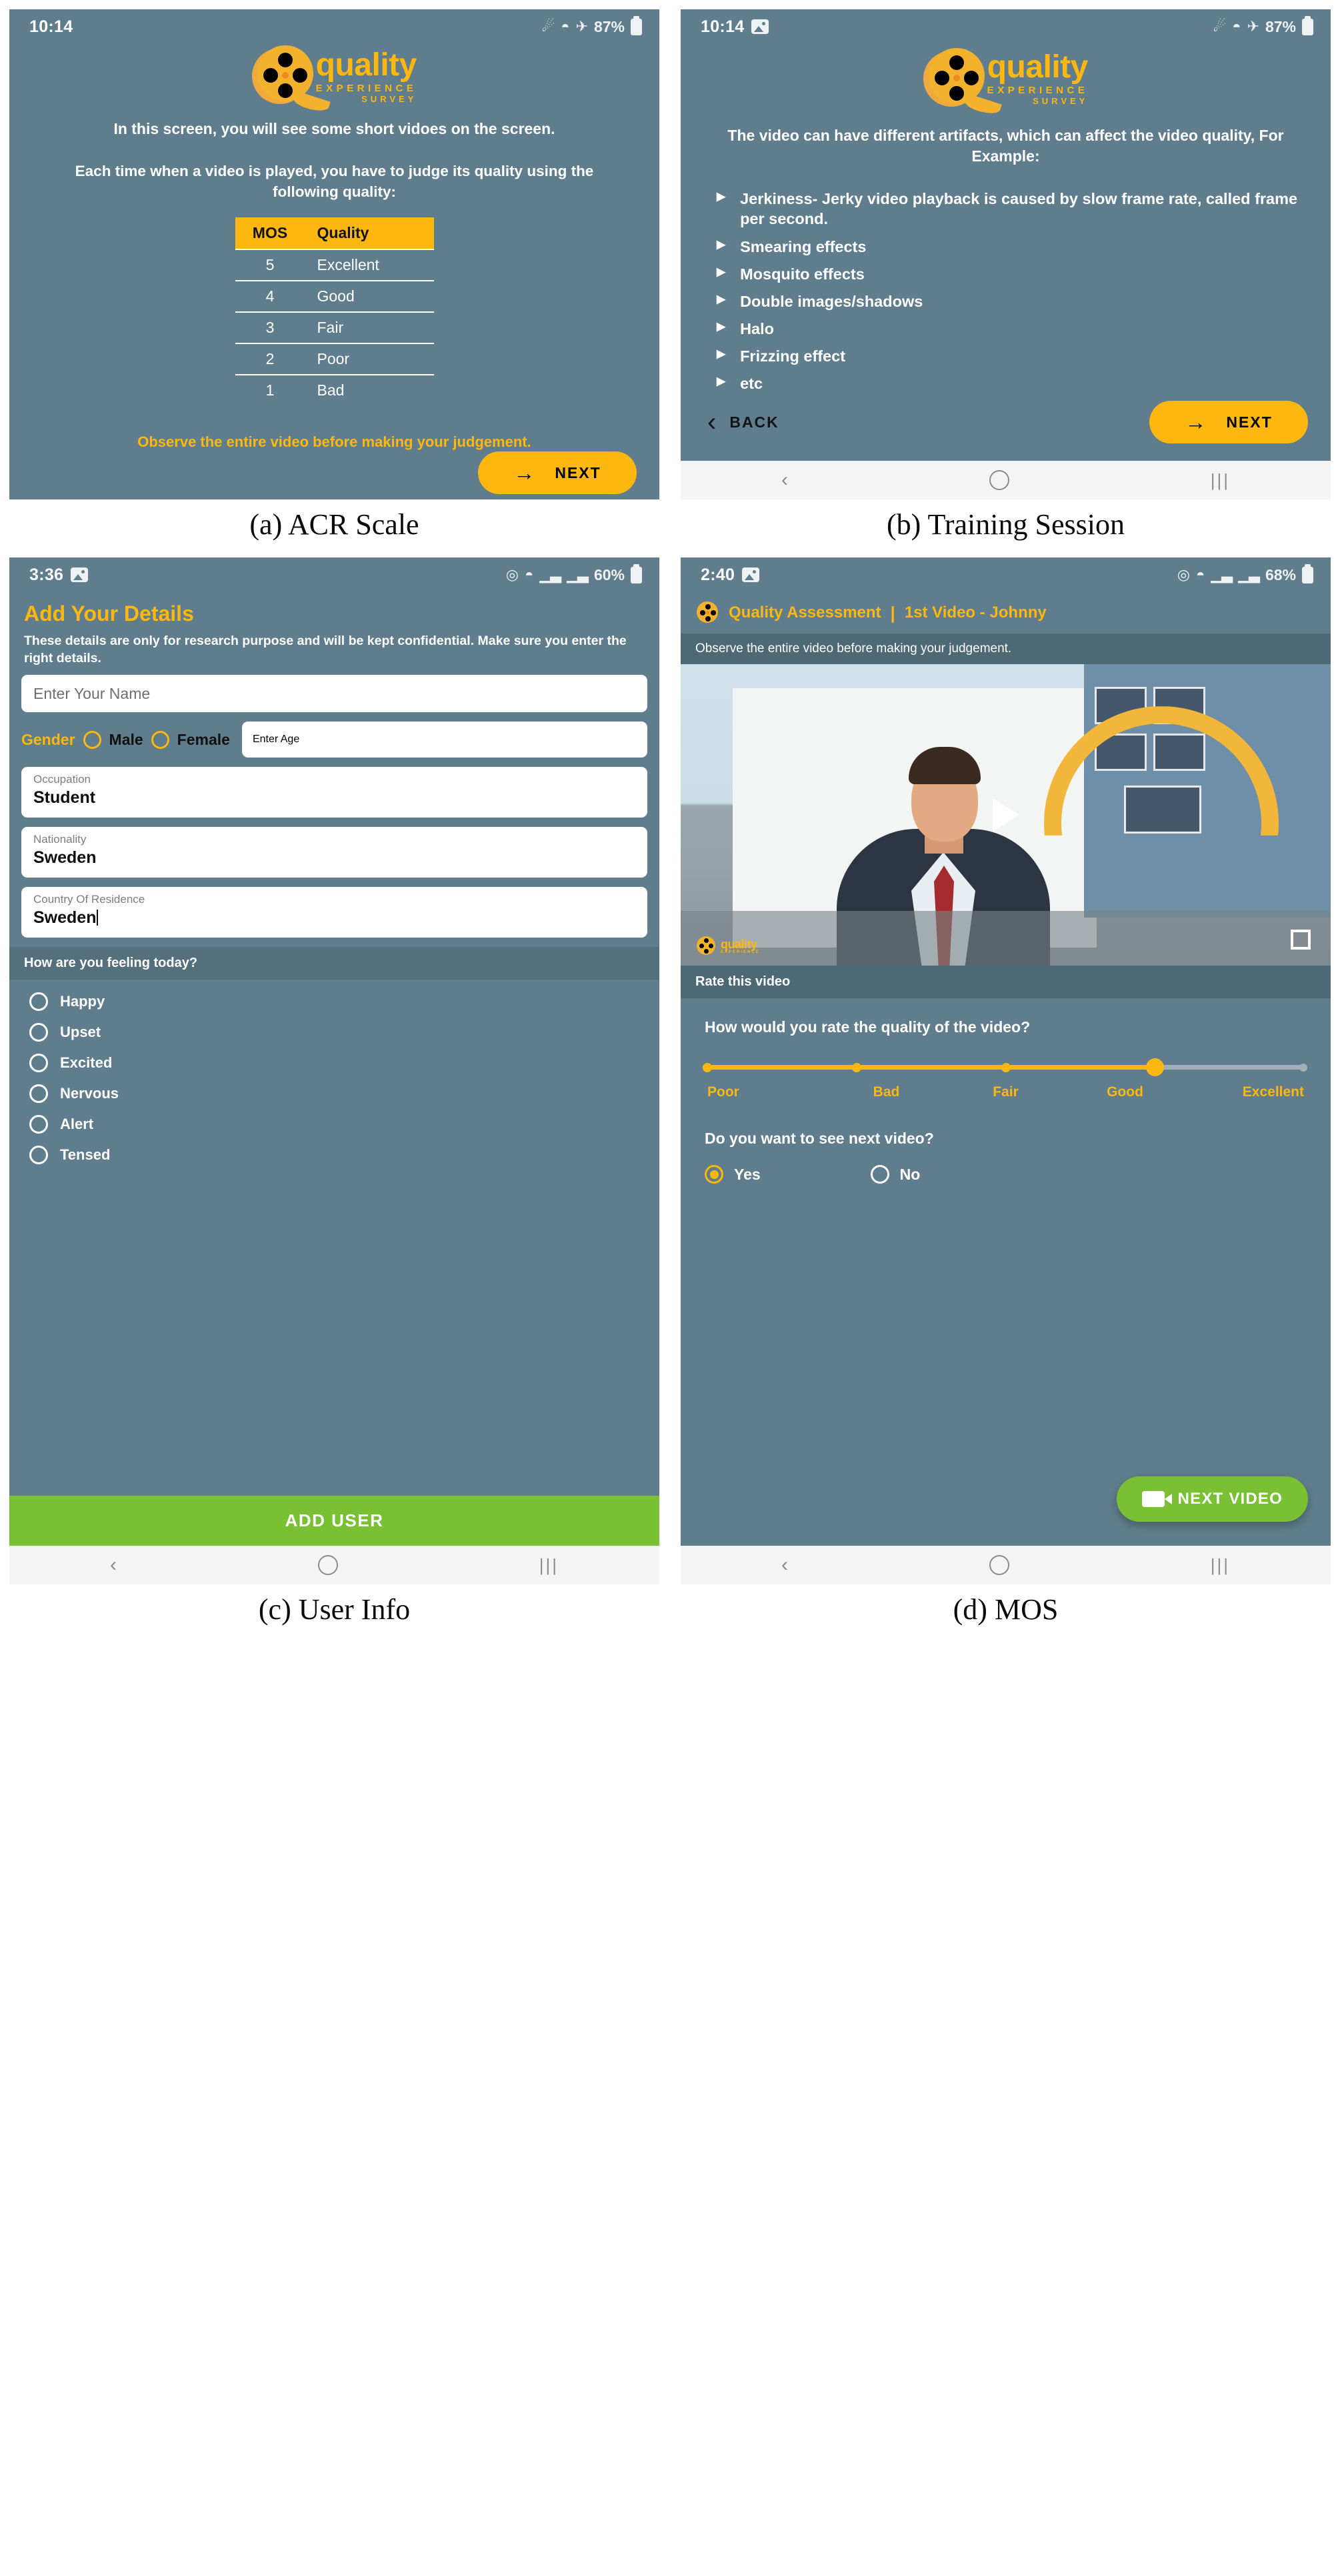 The image size is (1340, 2576). I want to click on slider-label-fair: Fair, so click(1006, 1092).